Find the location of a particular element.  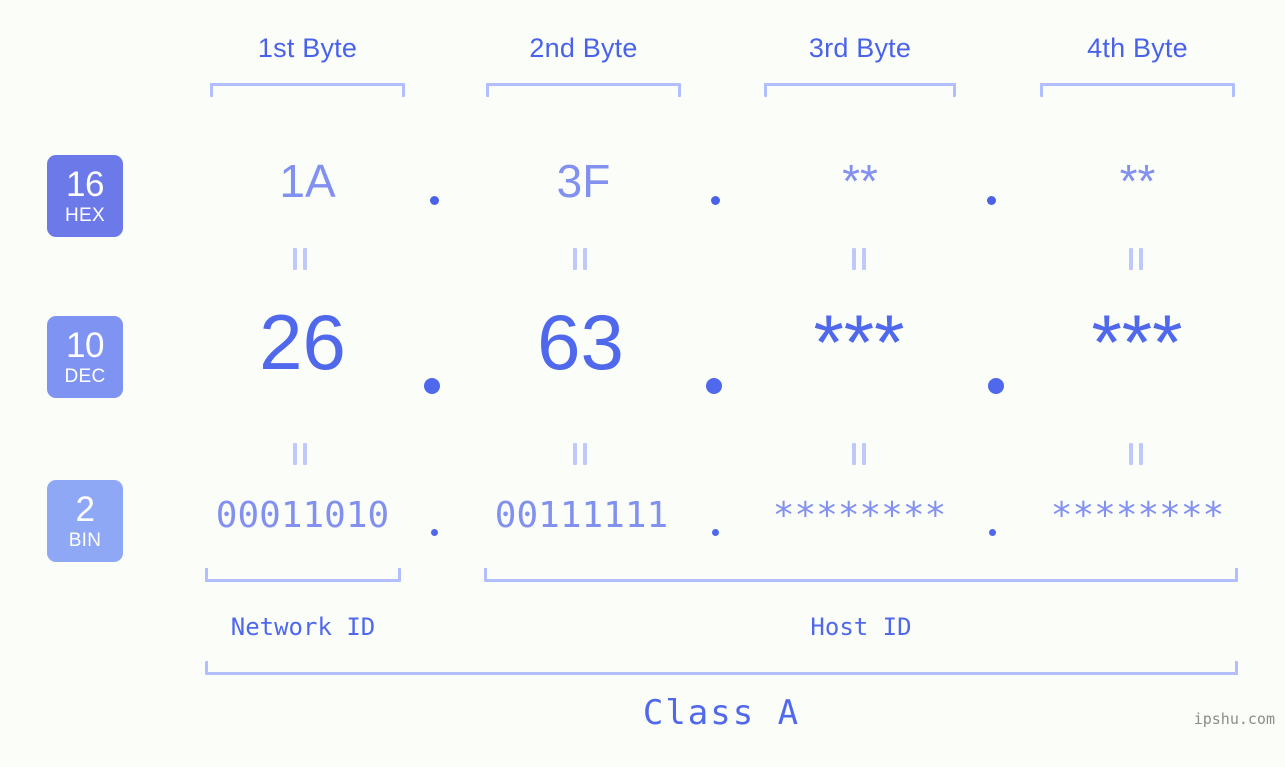

bin-value-byte-4: ******** is located at coordinates (1137, 515).